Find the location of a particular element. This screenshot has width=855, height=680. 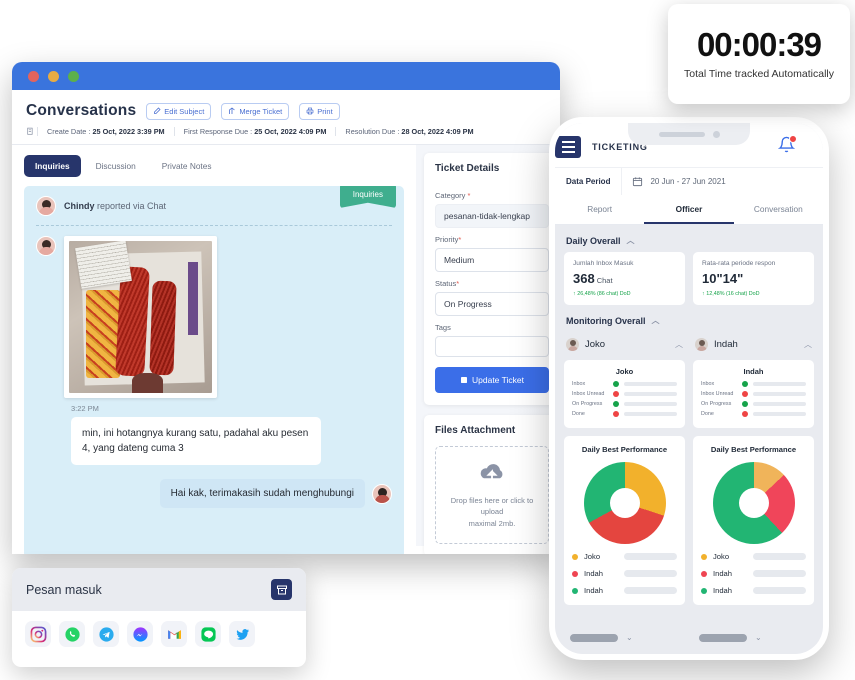

data-period-picker: 20 Jun - 27 Jun 2021 is located at coordinates (722, 181).